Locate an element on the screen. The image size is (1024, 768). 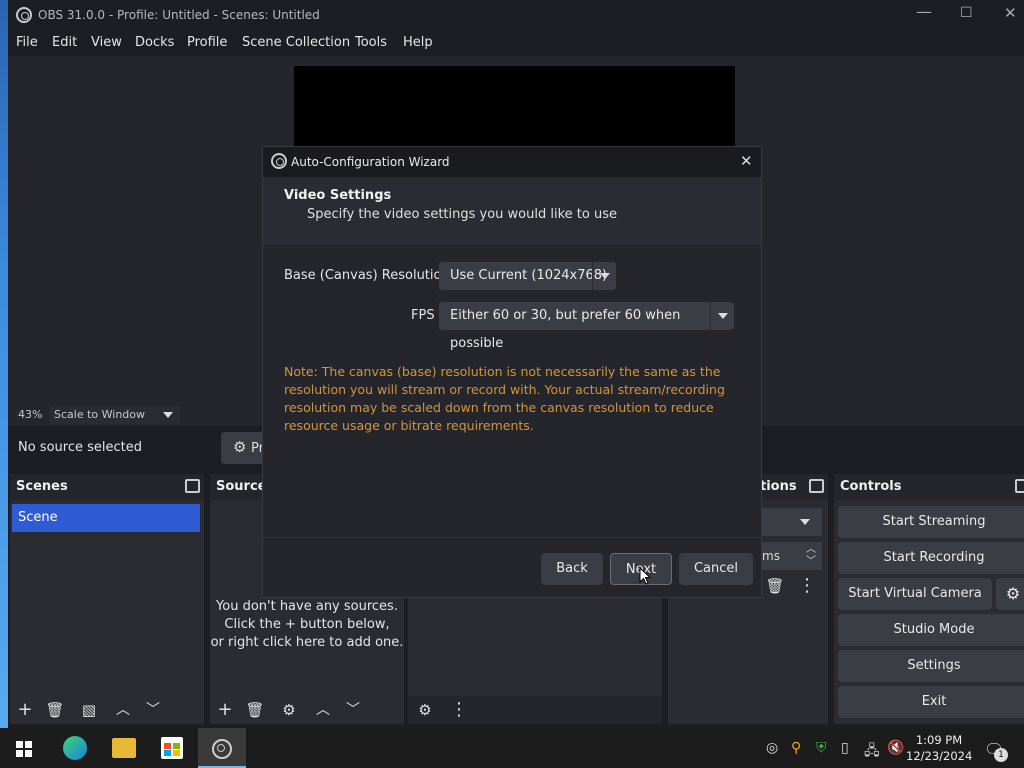
fps-label: FPS is located at coordinates (423, 315).